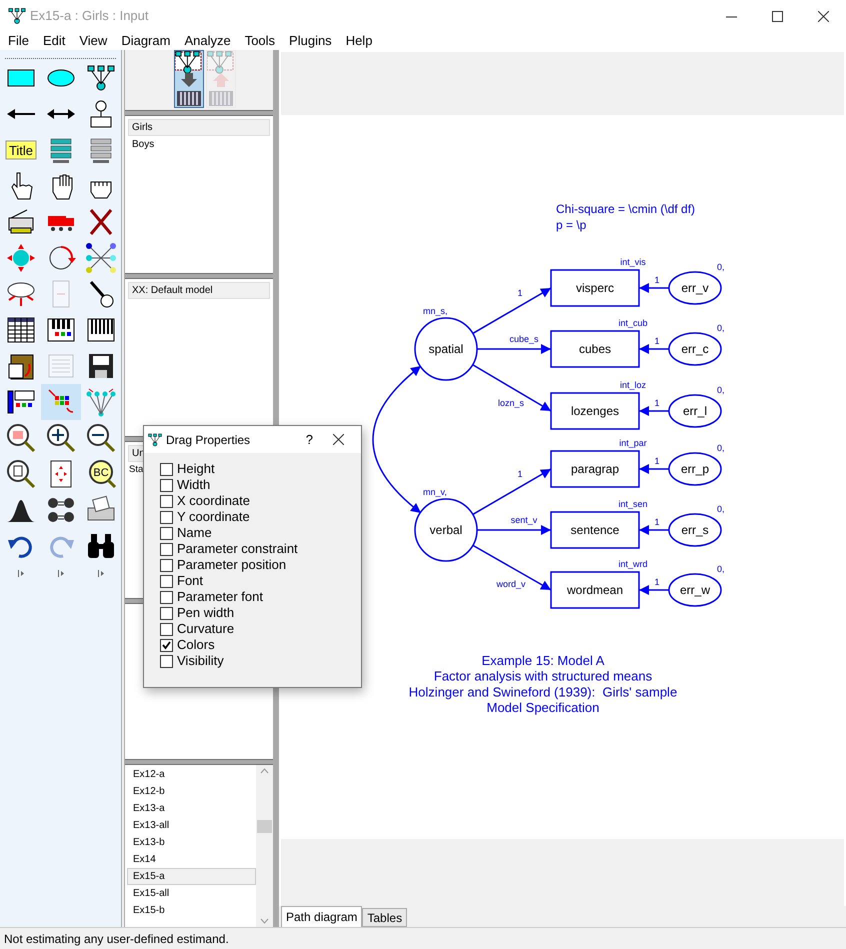 The width and height of the screenshot is (846, 949). Describe the element at coordinates (196, 469) in the screenshot. I see `option-label: Height` at that location.